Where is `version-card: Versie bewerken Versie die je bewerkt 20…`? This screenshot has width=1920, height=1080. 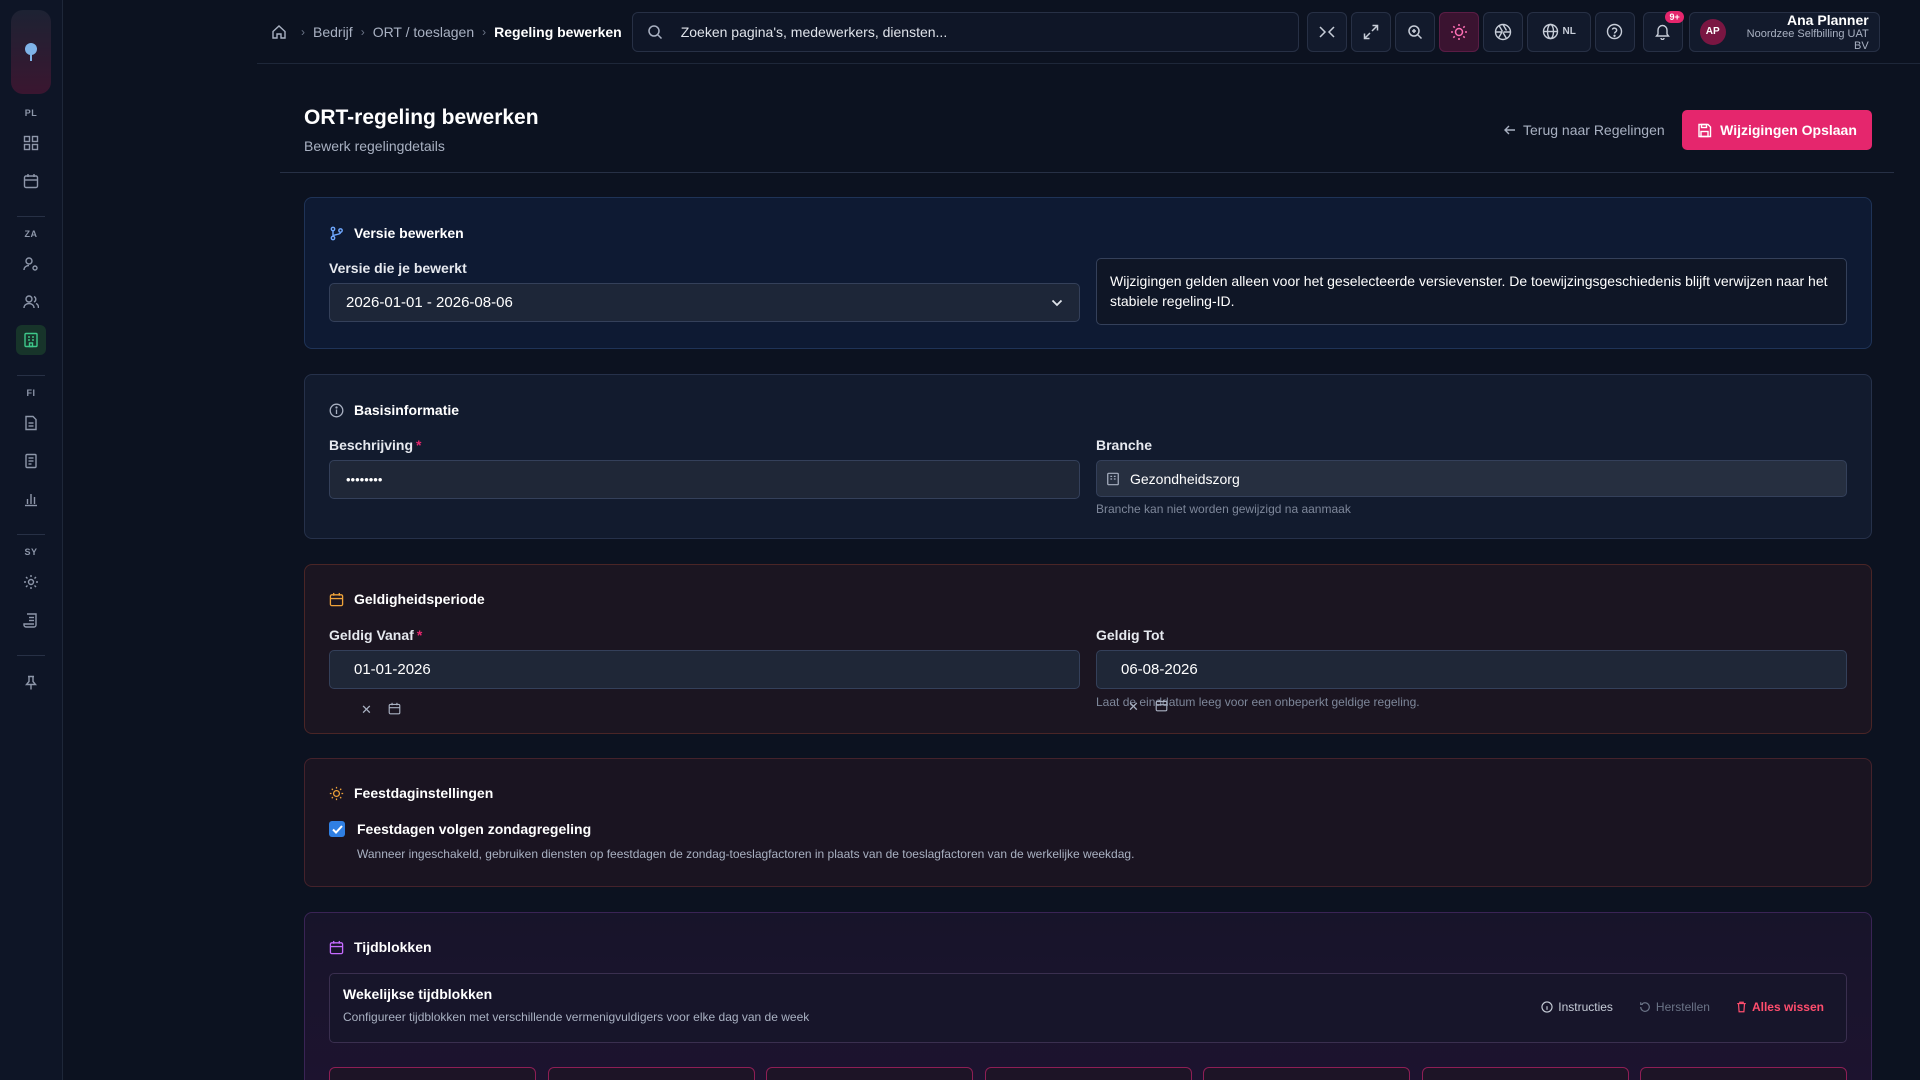
version-card: Versie bewerken Versie die je bewerkt 20… is located at coordinates (1088, 273).